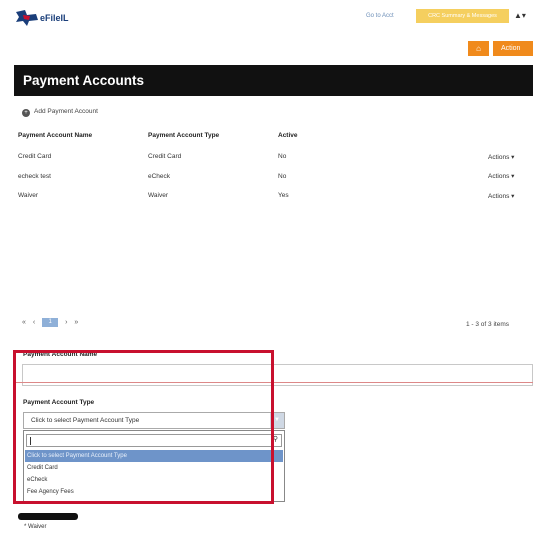 This screenshot has width=533, height=533. What do you see at coordinates (35, 157) in the screenshot?
I see `cell-account-name: Credit Card` at bounding box center [35, 157].